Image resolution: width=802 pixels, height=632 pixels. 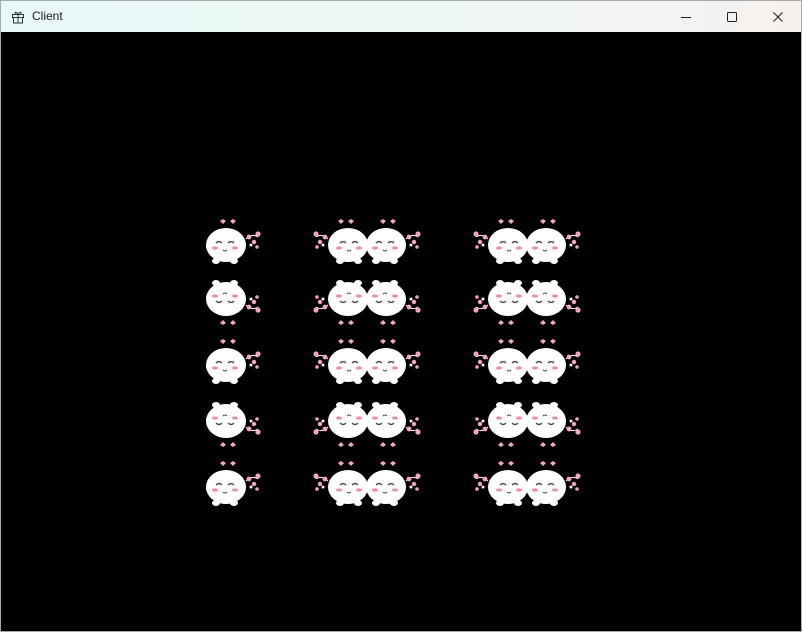 I want to click on title-bar: Client, so click(x=401, y=16).